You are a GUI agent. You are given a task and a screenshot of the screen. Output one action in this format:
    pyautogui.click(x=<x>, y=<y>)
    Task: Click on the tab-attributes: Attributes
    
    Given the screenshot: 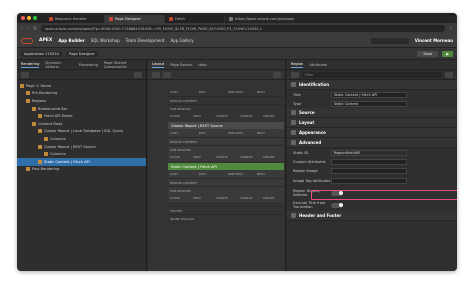 What is the action you would take?
    pyautogui.click(x=318, y=65)
    